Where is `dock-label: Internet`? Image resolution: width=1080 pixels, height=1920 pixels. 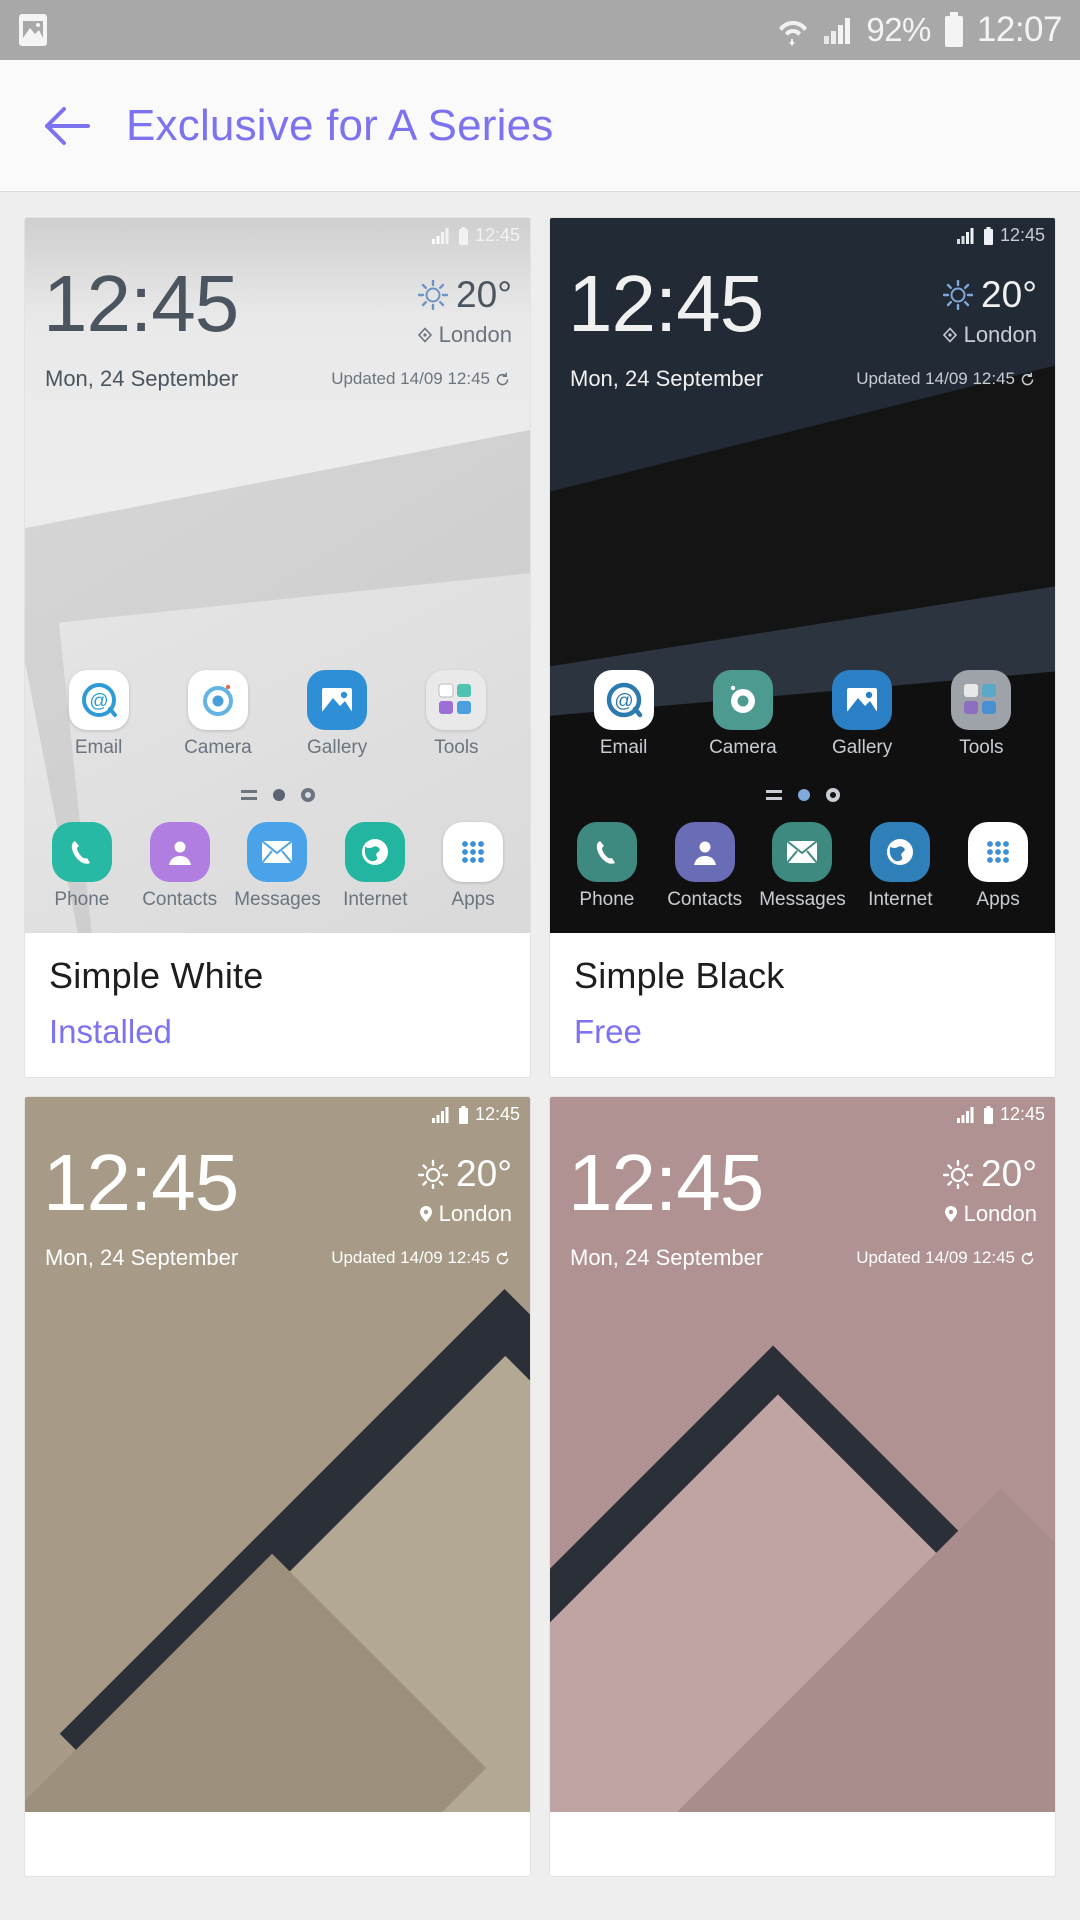 dock-label: Internet is located at coordinates (375, 899).